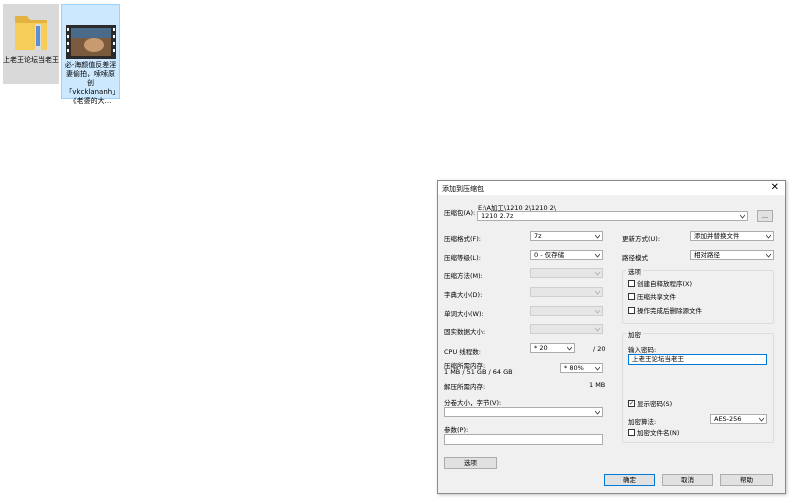 The image size is (800, 503). Describe the element at coordinates (641, 239) in the screenshot. I see `update-mode-label: 更新方式(U):` at that location.